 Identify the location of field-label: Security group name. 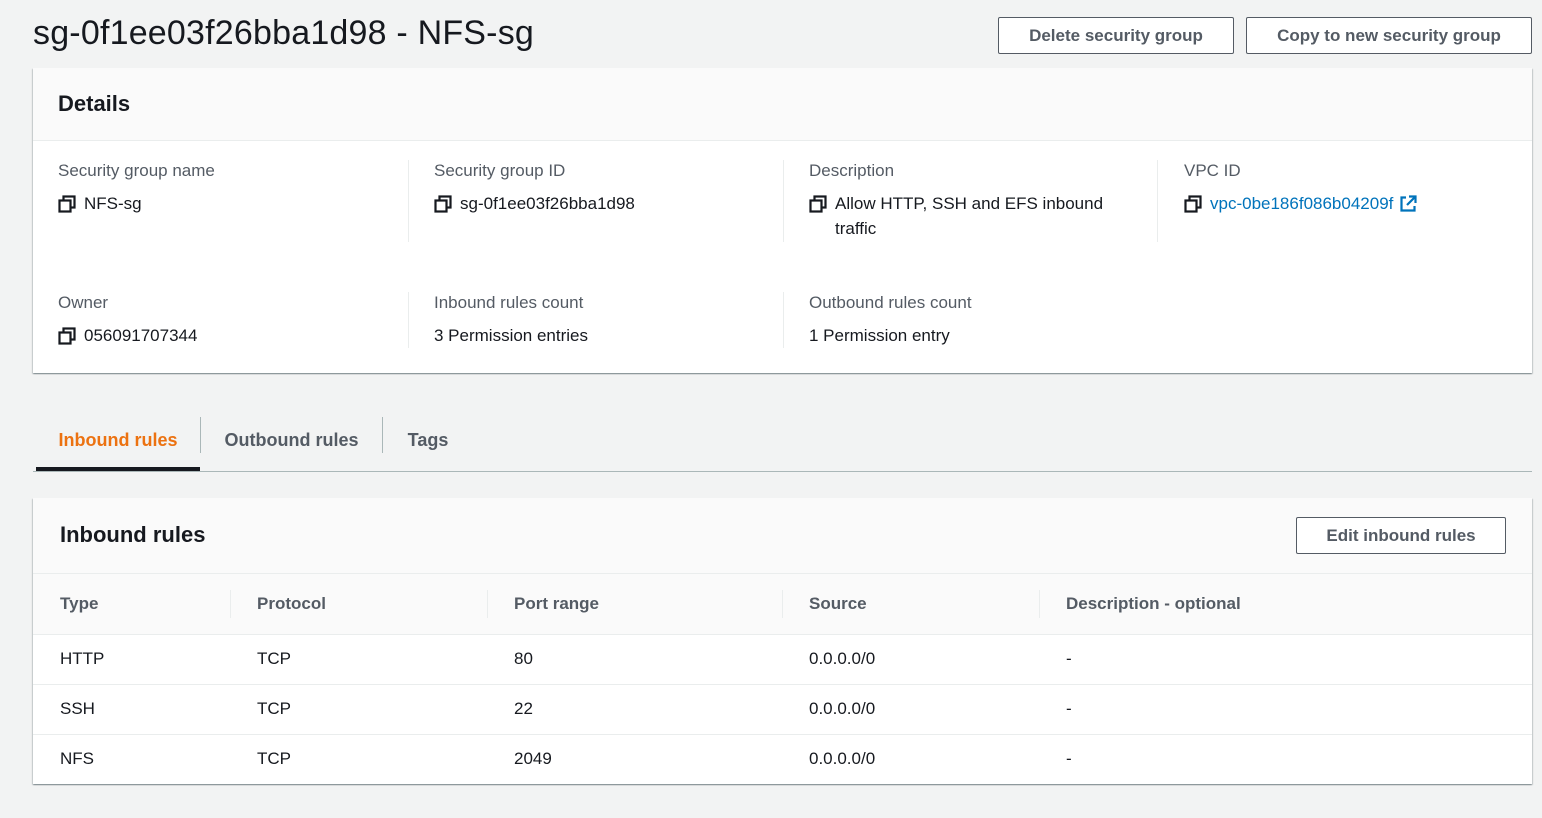
(136, 170).